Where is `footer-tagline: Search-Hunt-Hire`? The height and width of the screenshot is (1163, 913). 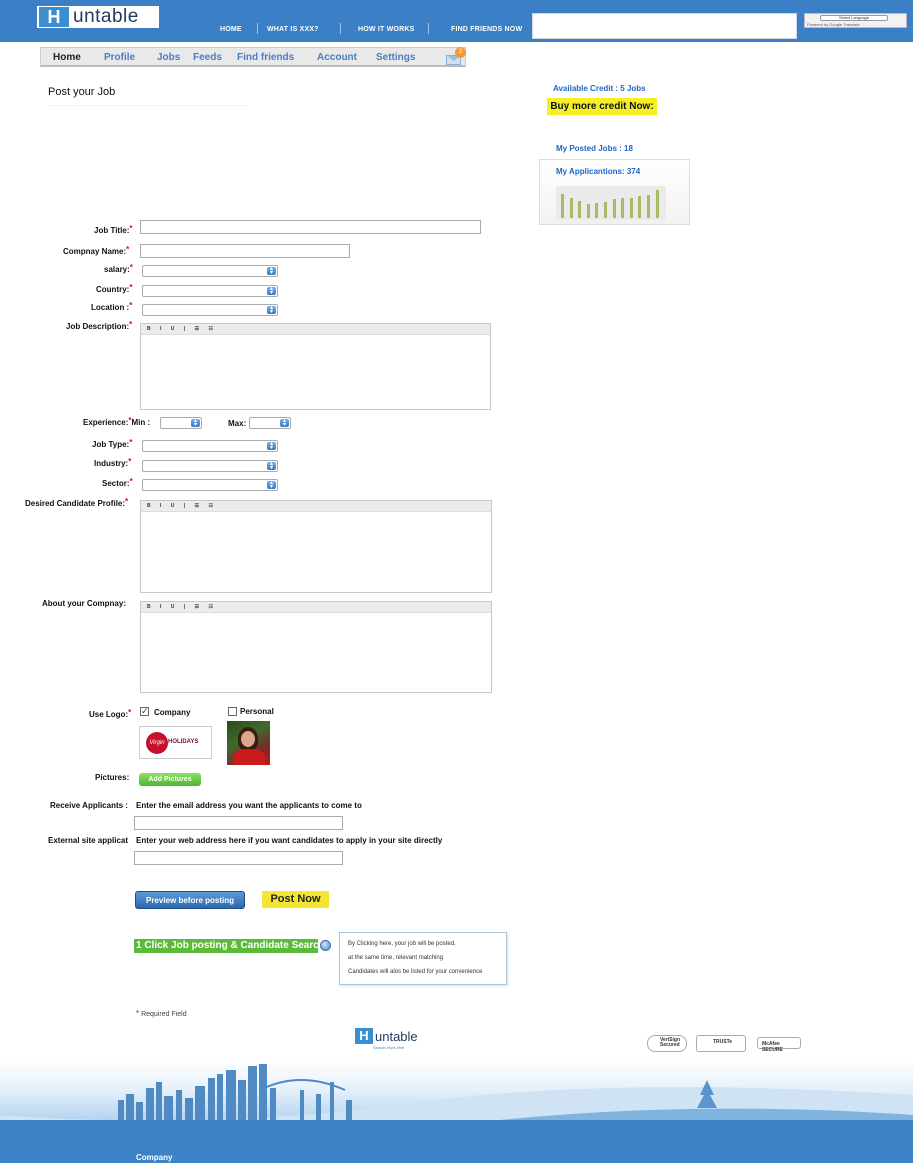
footer-tagline: Search-Hunt-Hire is located at coordinates (389, 1047).